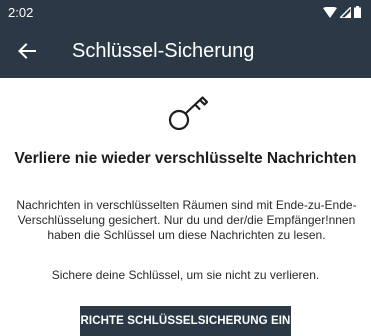  Describe the element at coordinates (27, 51) in the screenshot. I see `arrow-back-icon` at that location.